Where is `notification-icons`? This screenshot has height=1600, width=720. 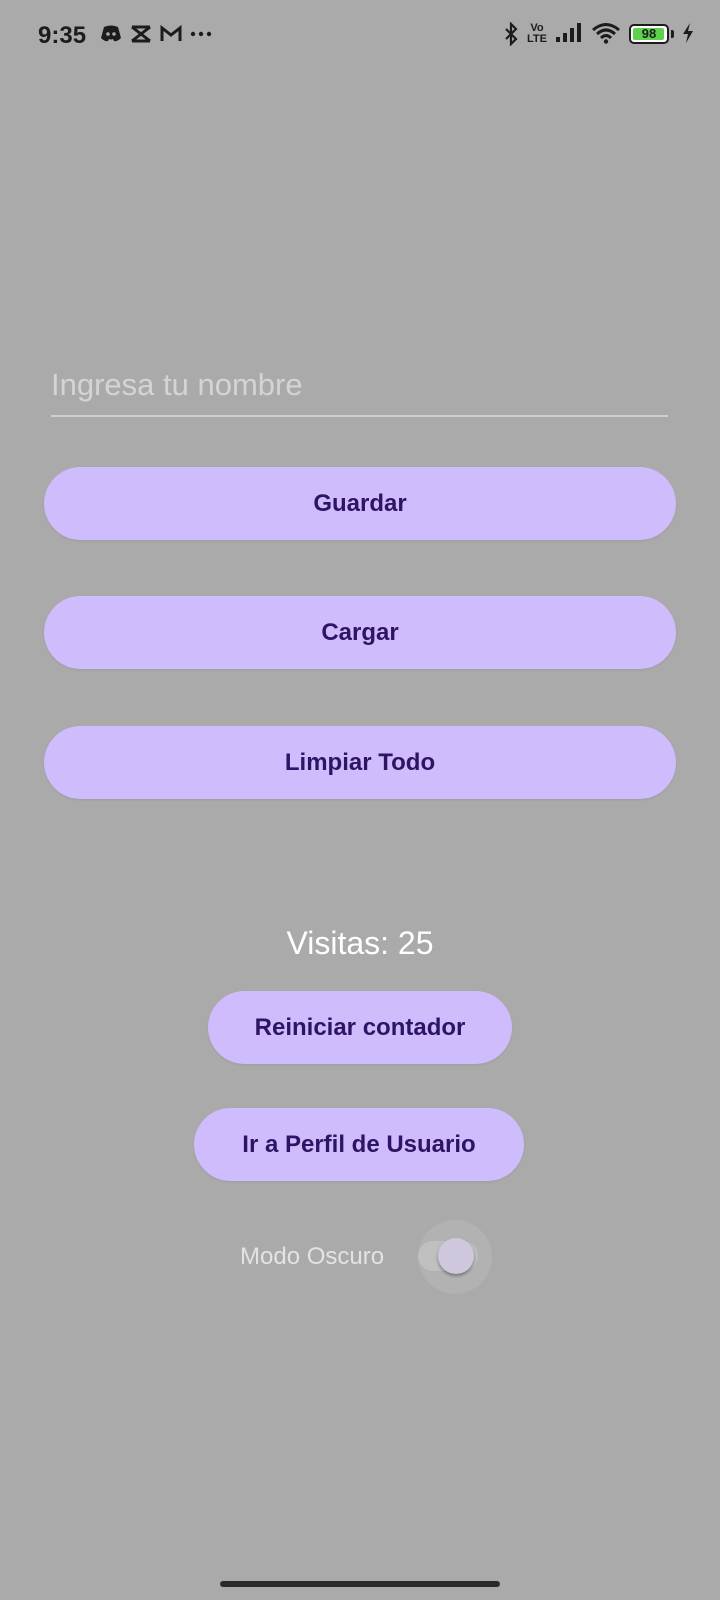
notification-icons is located at coordinates (156, 36).